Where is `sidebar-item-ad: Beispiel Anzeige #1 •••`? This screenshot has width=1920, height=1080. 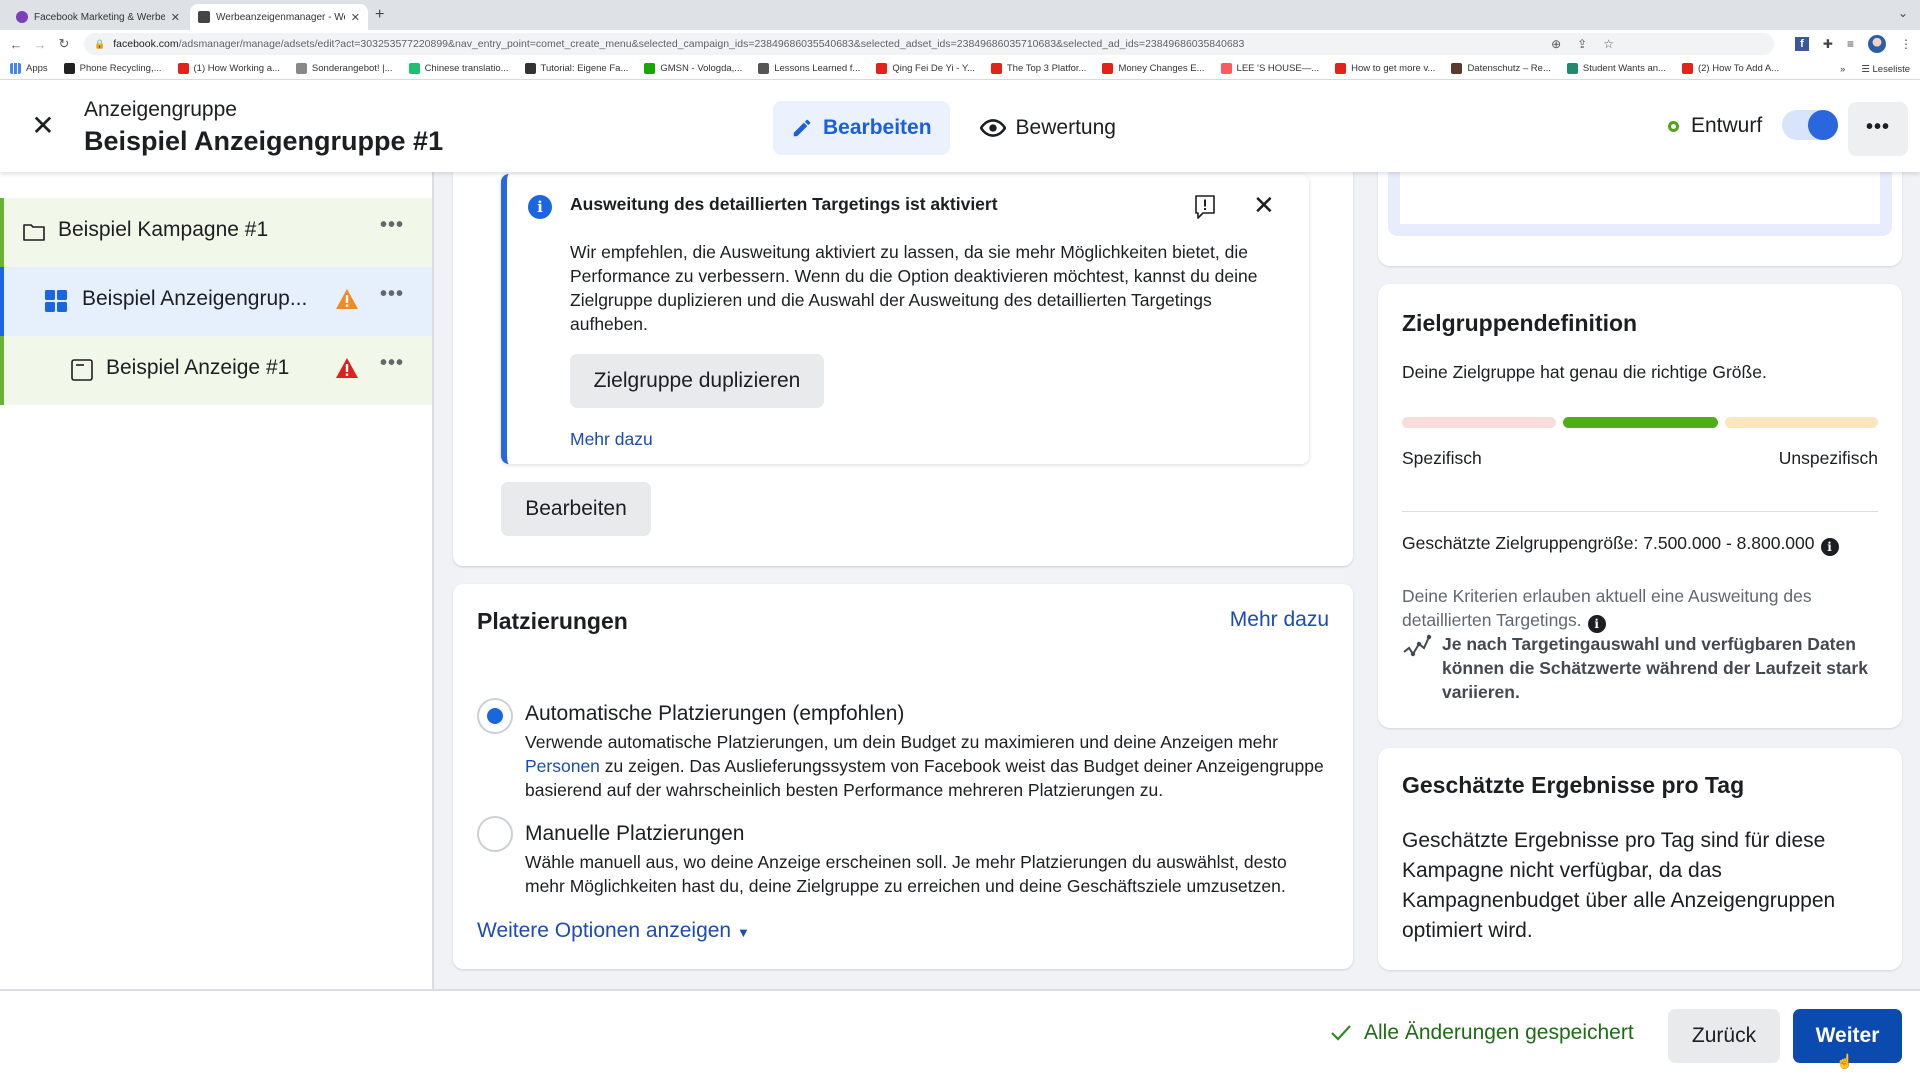 sidebar-item-ad: Beispiel Anzeige #1 ••• is located at coordinates (216, 370).